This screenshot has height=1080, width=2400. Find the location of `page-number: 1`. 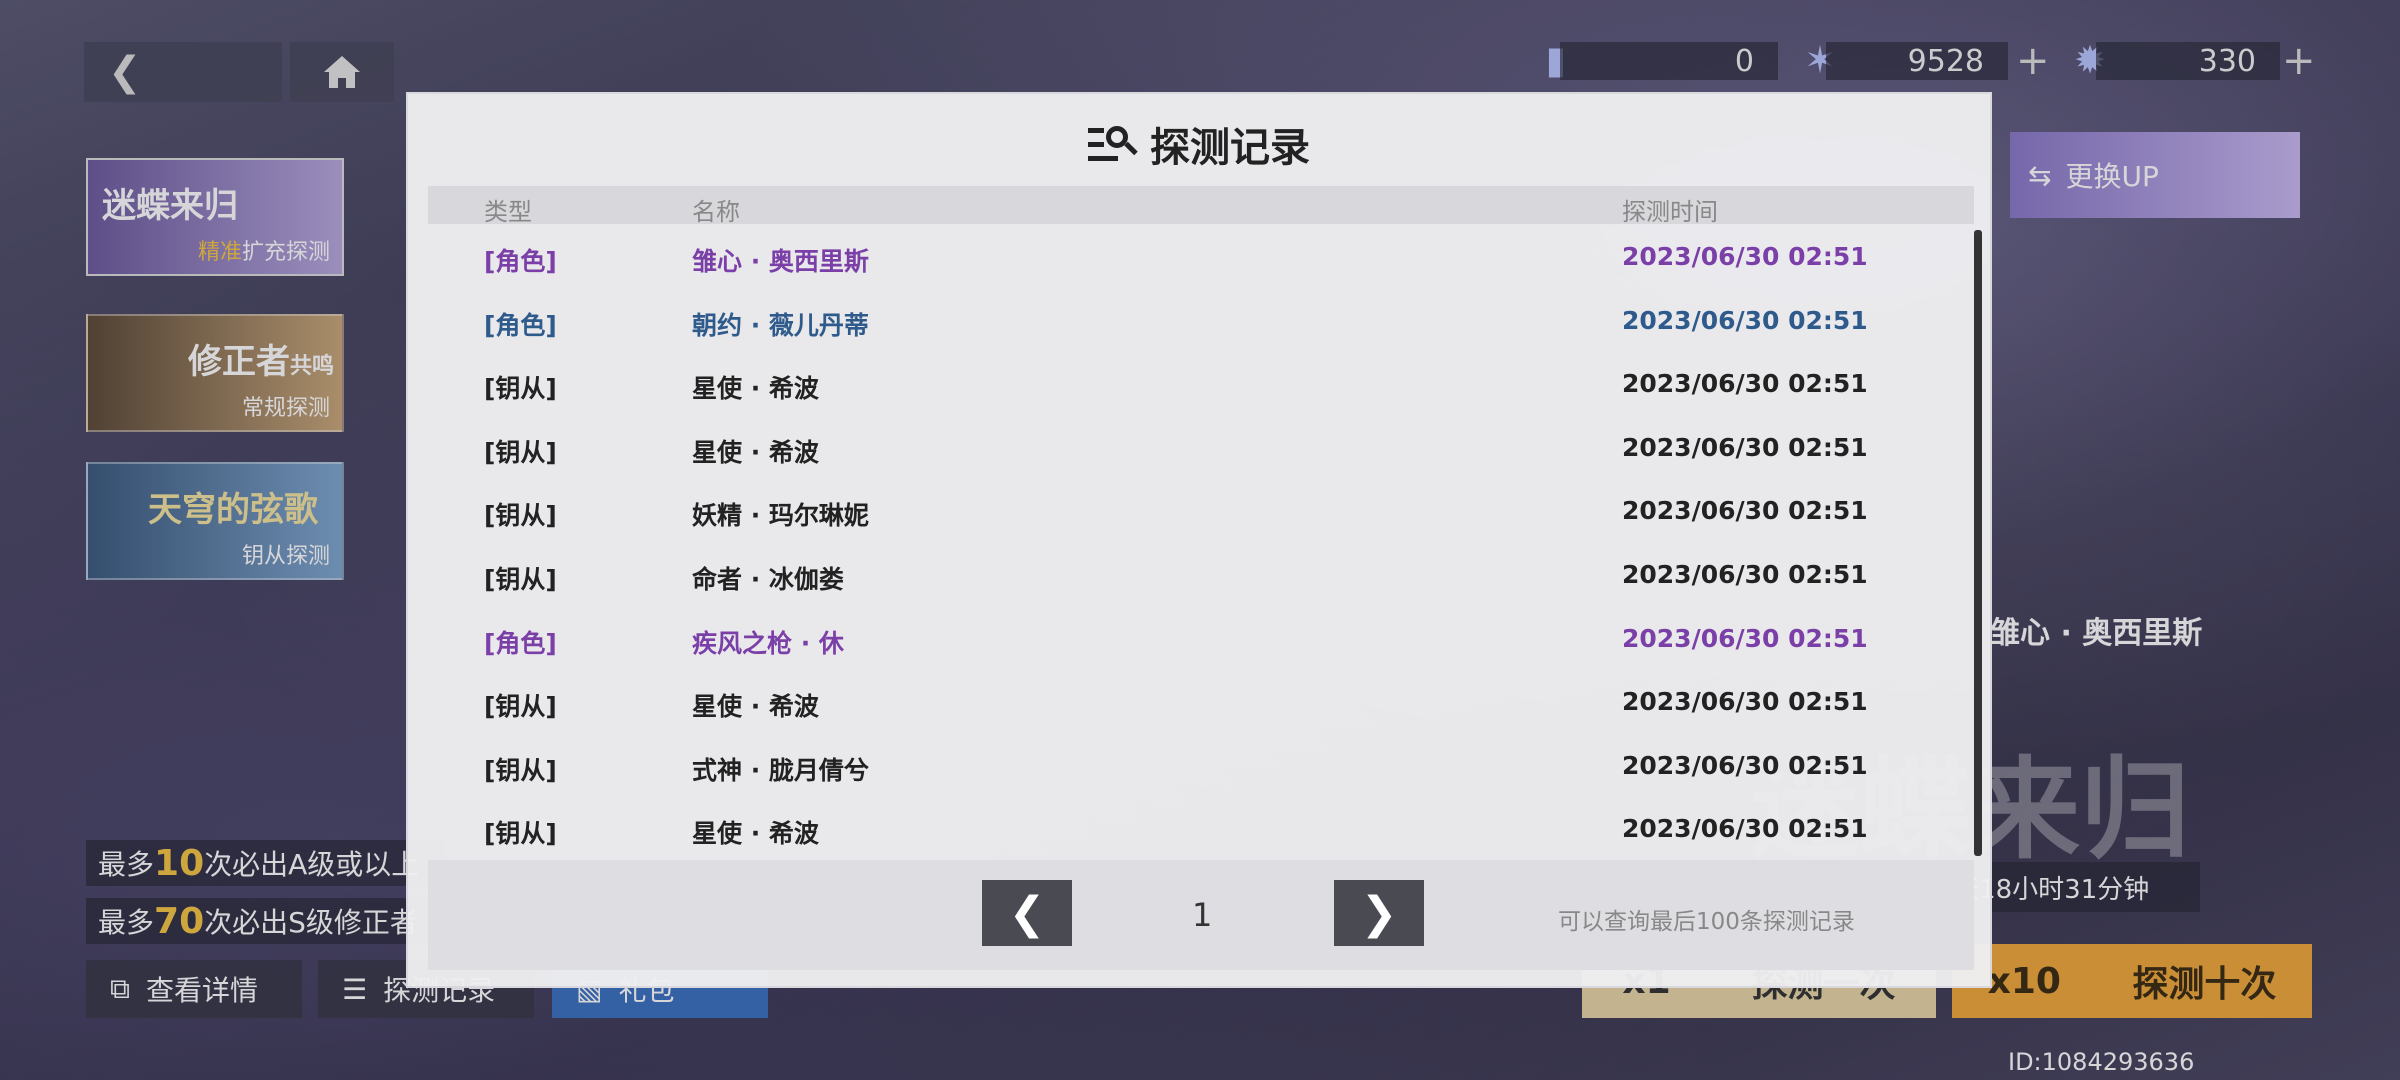

page-number: 1 is located at coordinates (1202, 915).